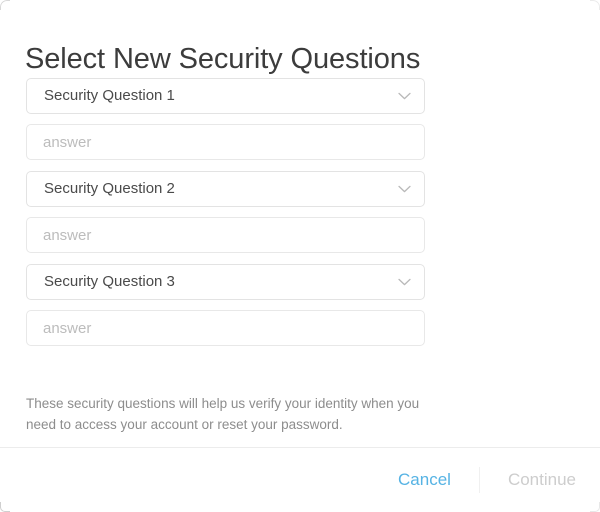 Image resolution: width=600 pixels, height=512 pixels. What do you see at coordinates (109, 281) in the screenshot?
I see `security-question-select-3-label: Security Question 3` at bounding box center [109, 281].